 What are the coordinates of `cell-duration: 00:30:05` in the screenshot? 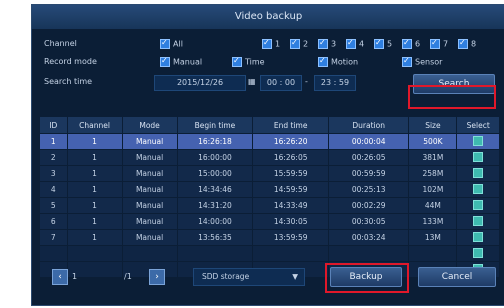 It's located at (369, 221).